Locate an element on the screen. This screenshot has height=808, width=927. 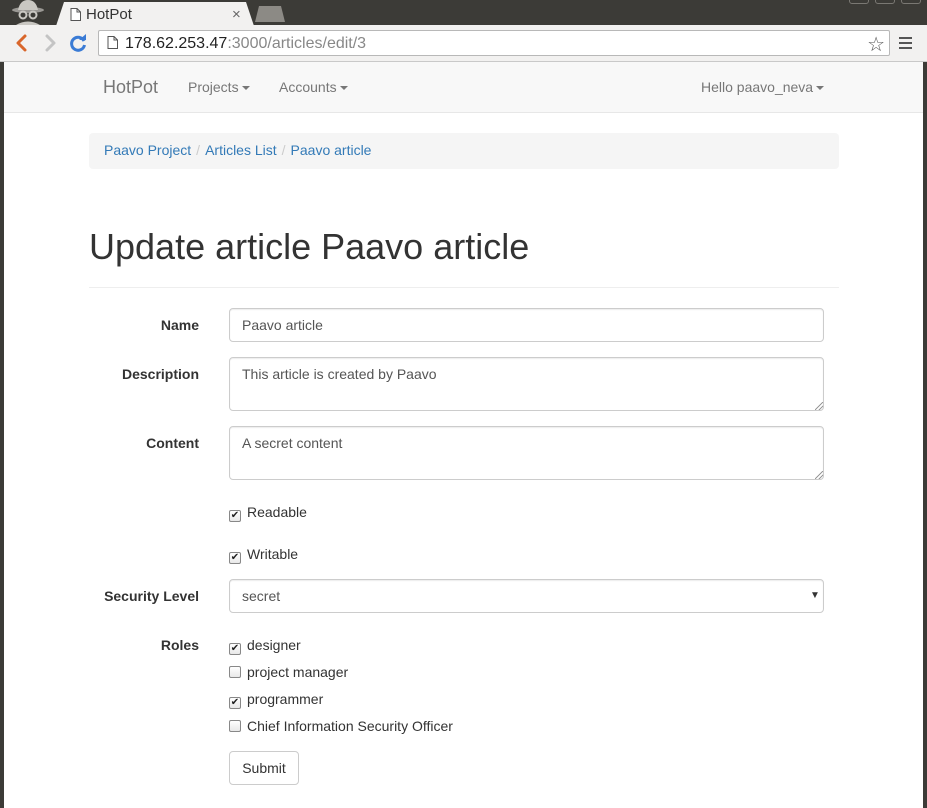
security-level-select: secret is located at coordinates (526, 596).